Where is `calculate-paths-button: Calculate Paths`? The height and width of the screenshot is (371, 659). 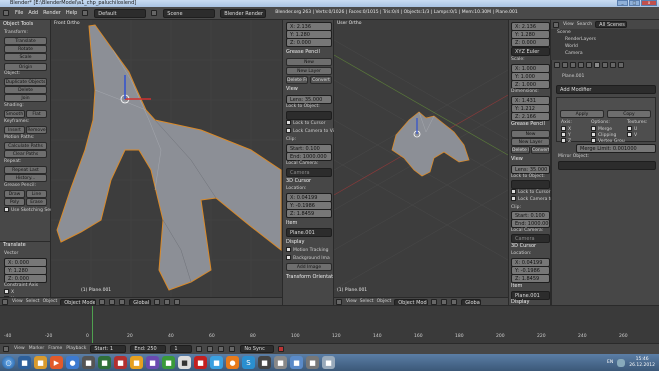 calculate-paths-button: Calculate Paths is located at coordinates (25, 146).